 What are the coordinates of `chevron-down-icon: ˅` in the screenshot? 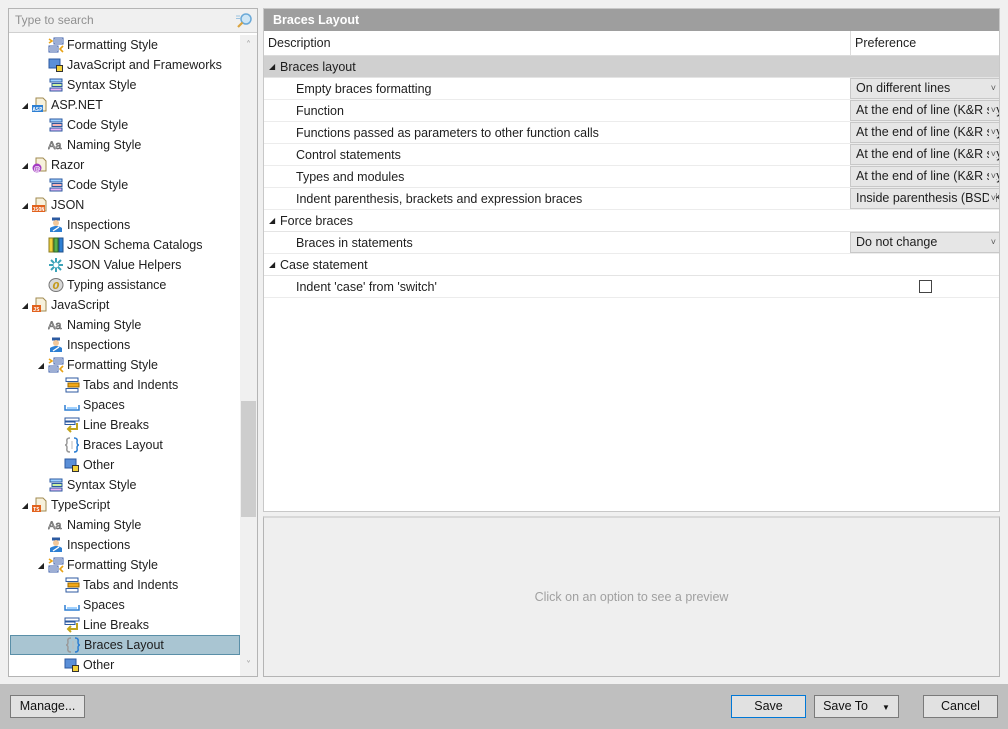 It's located at (992, 198).